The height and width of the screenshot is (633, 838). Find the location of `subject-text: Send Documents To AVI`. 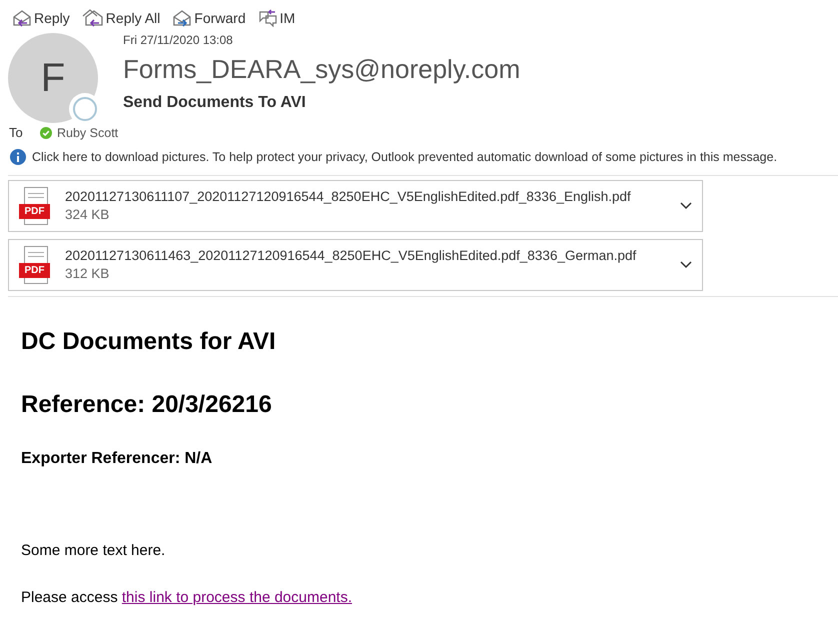

subject-text: Send Documents To AVI is located at coordinates (215, 103).